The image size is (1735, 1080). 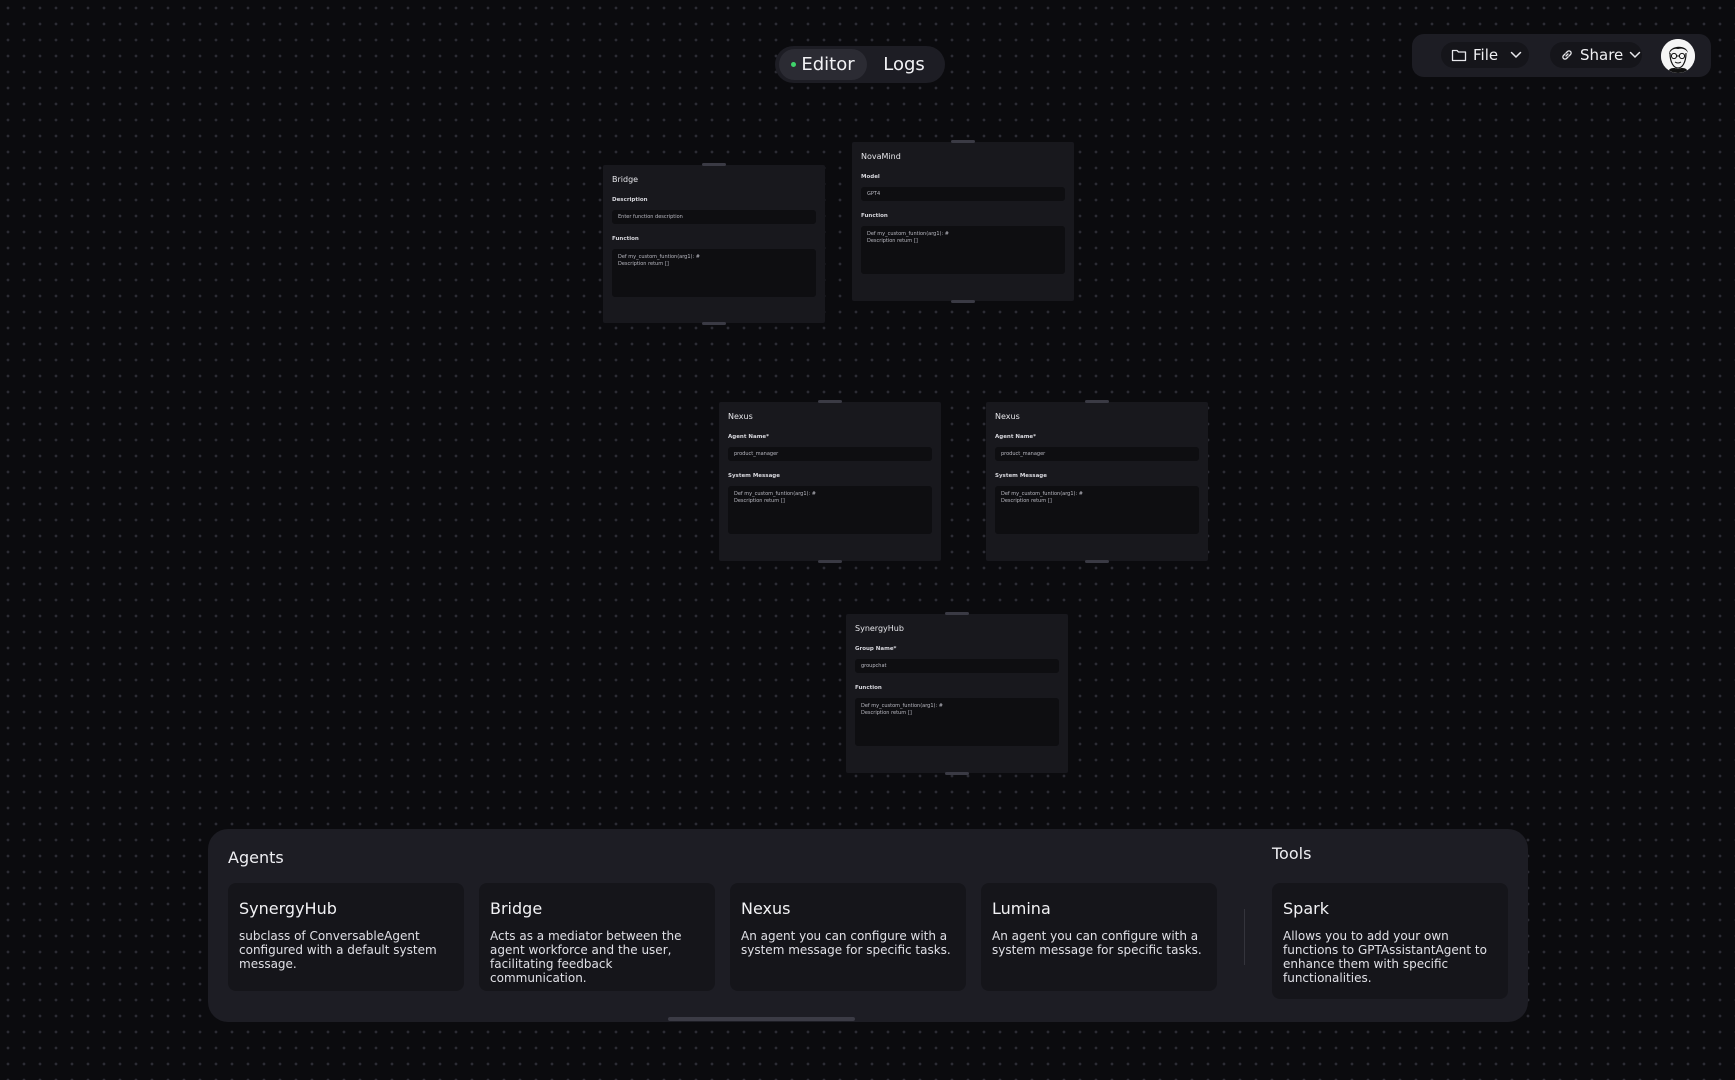 I want to click on agents-heading: Agents, so click(x=256, y=857).